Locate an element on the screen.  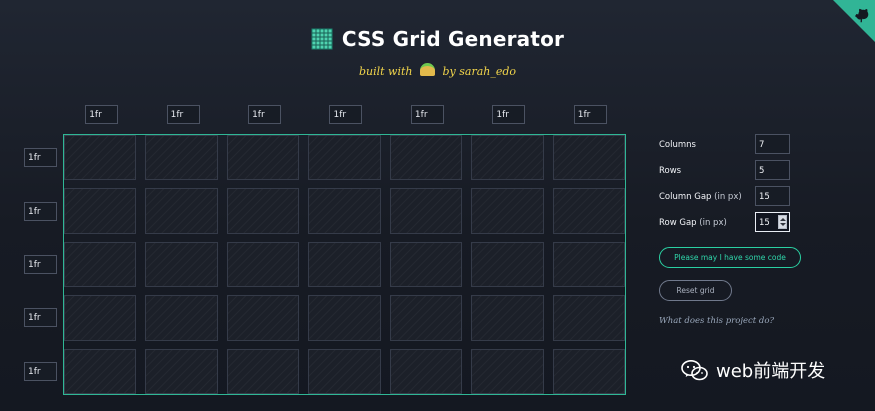
wechat-watermark: web前端开发 is located at coordinates (753, 370).